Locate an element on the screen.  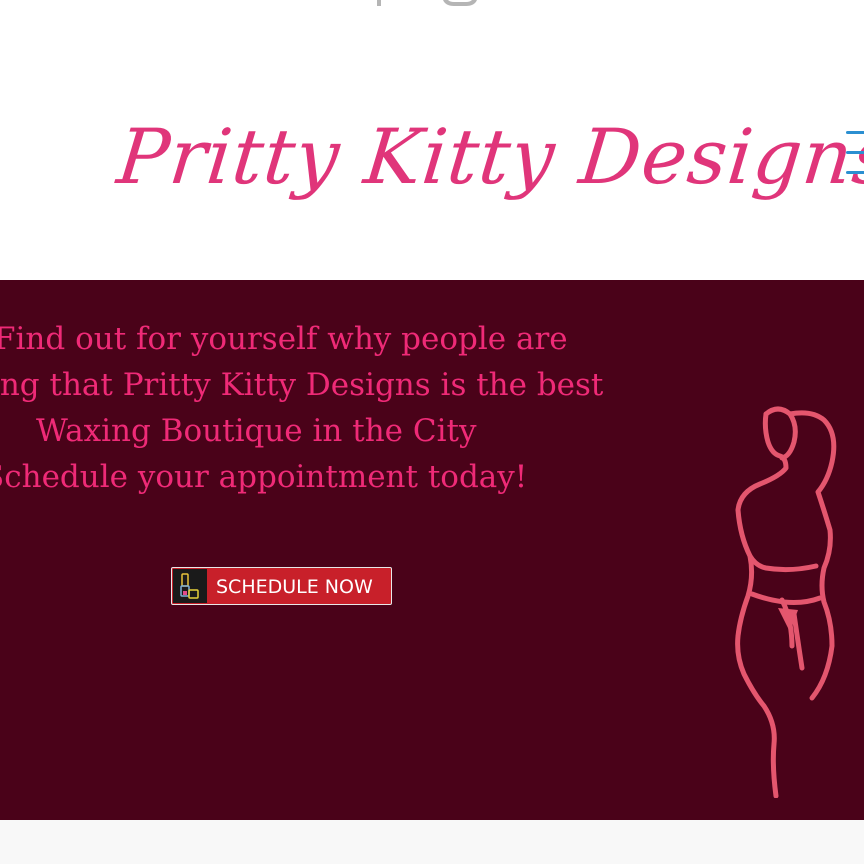
facebook-icon is located at coordinates (379, 3).